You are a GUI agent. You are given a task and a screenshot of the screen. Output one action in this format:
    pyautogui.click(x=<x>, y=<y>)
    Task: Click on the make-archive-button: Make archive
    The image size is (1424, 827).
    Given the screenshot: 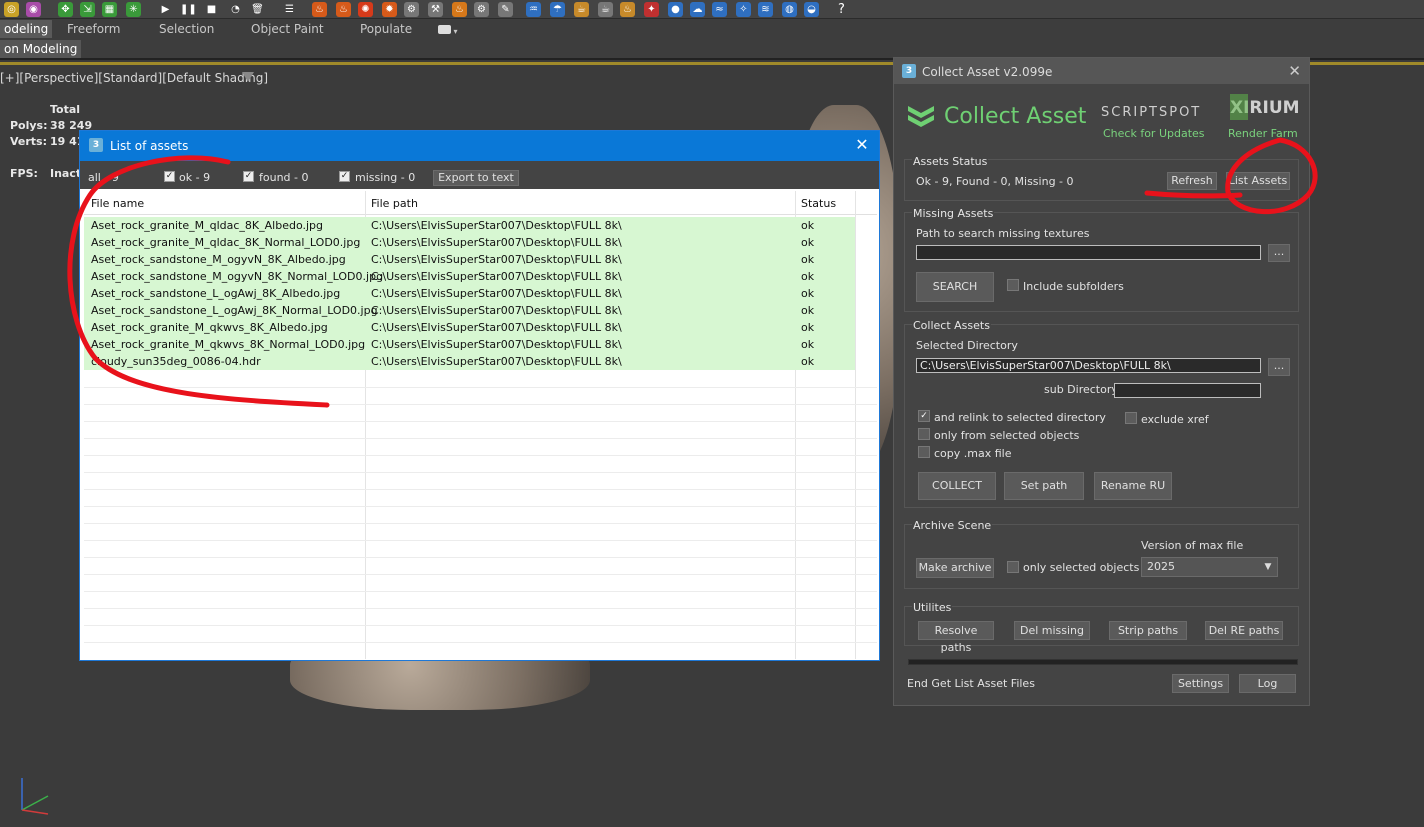 What is the action you would take?
    pyautogui.click(x=955, y=568)
    